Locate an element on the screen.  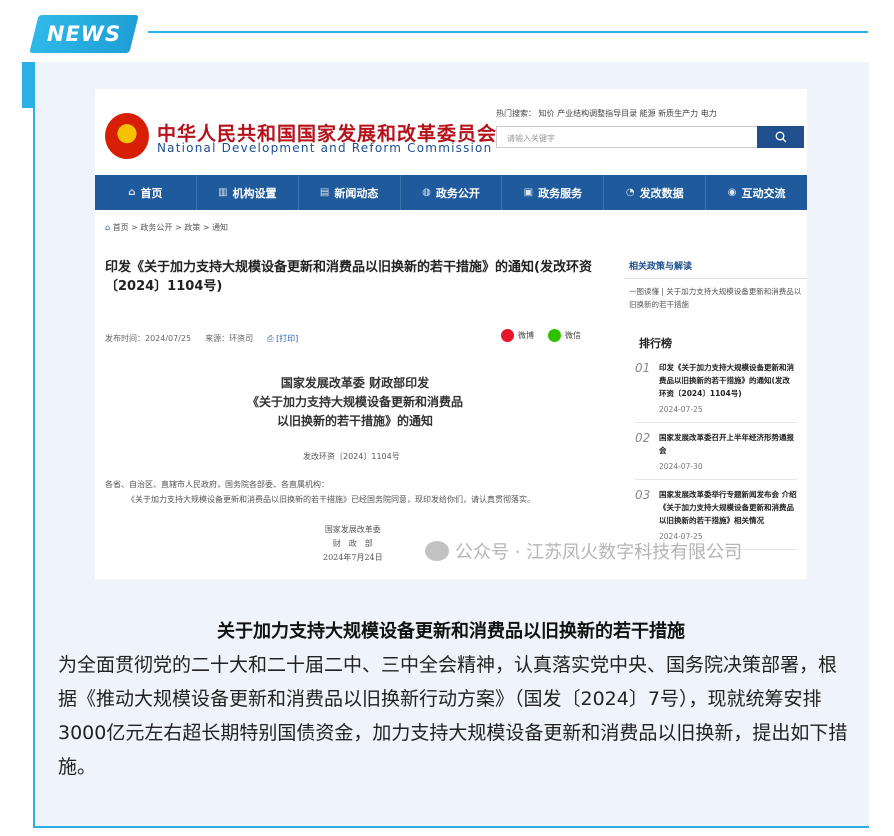
watermark: 公众号 · 江苏凤火数字科技有限公司 is located at coordinates (583, 551).